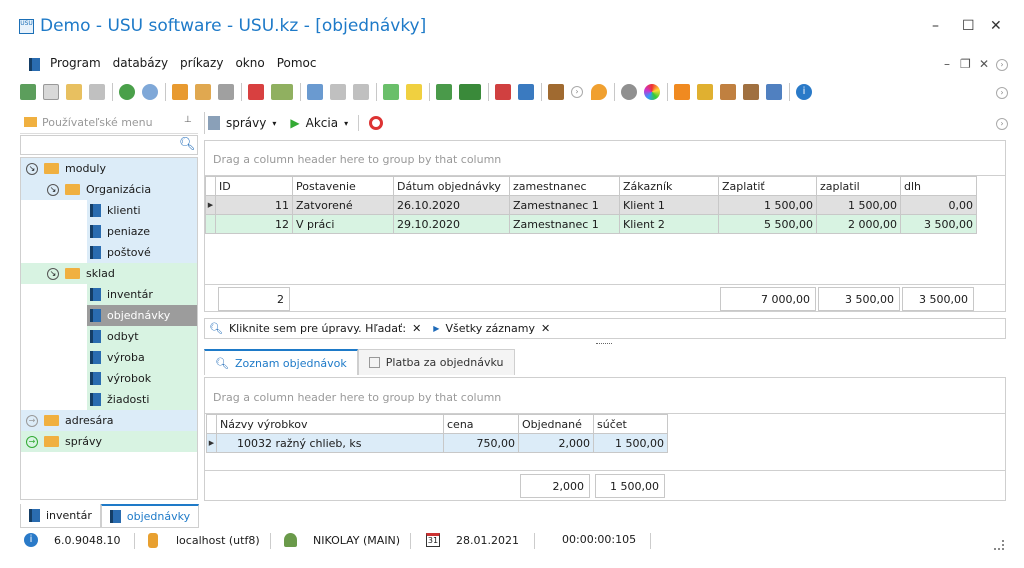 This screenshot has width=1024, height=568. What do you see at coordinates (968, 26) in the screenshot?
I see `maximize-button: ☐` at bounding box center [968, 26].